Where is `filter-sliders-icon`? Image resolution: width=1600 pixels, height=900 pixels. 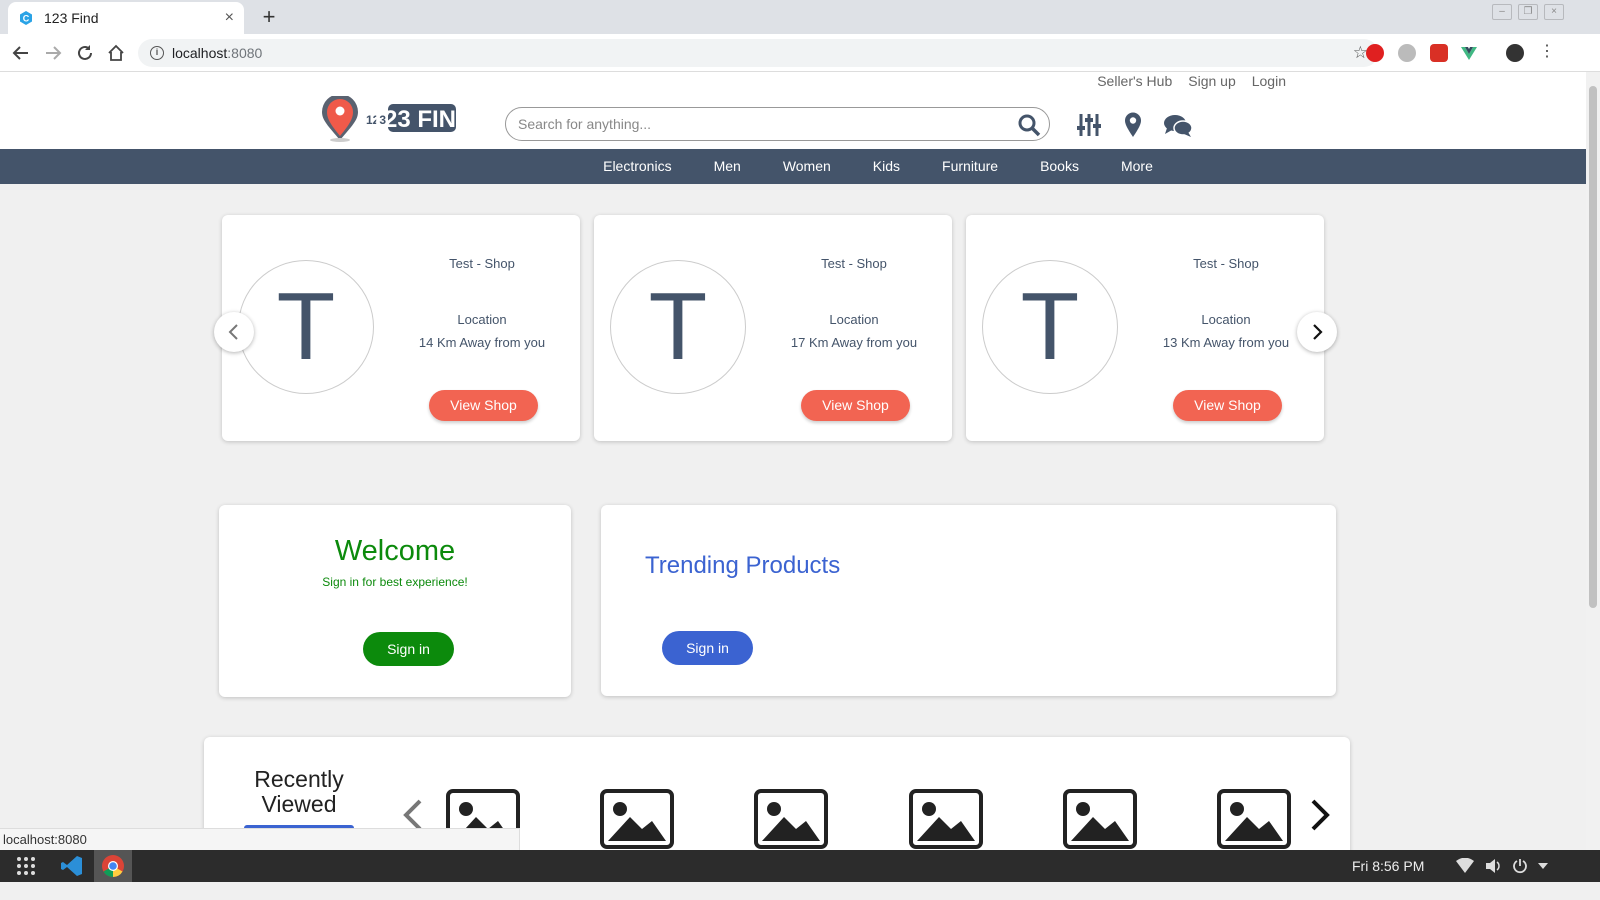
filter-sliders-icon is located at coordinates (1089, 125).